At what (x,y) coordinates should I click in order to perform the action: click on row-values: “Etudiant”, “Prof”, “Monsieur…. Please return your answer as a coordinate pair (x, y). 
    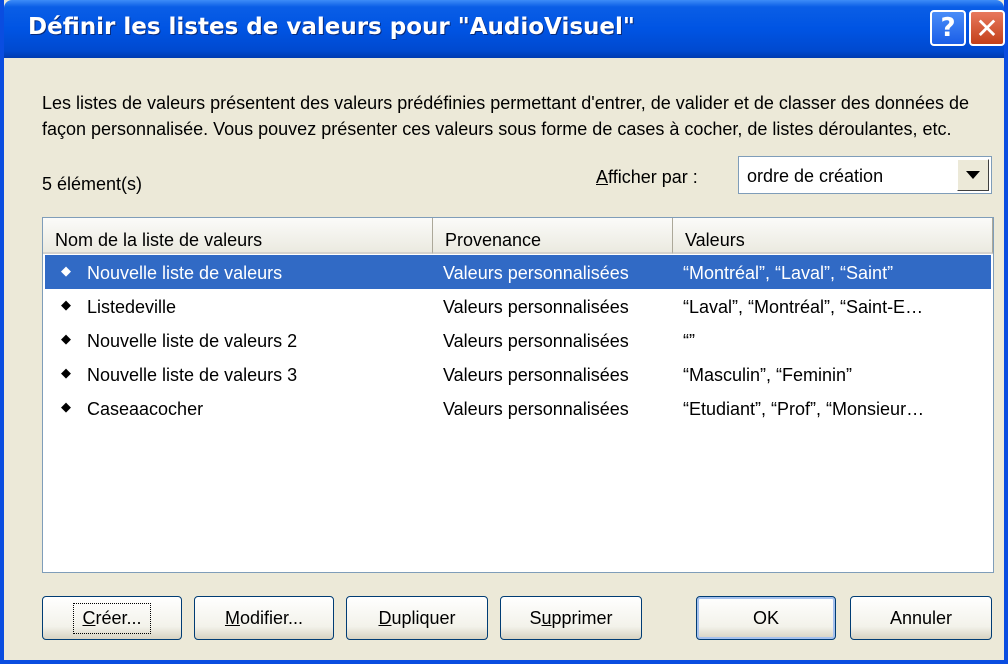
    Looking at the image, I should click on (804, 409).